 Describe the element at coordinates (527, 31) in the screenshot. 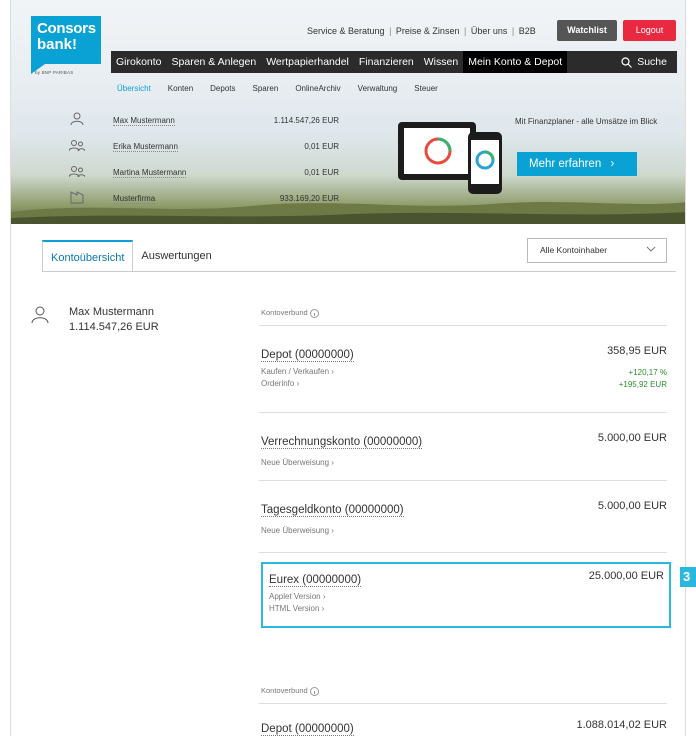

I see `link-b2b: B2B` at that location.